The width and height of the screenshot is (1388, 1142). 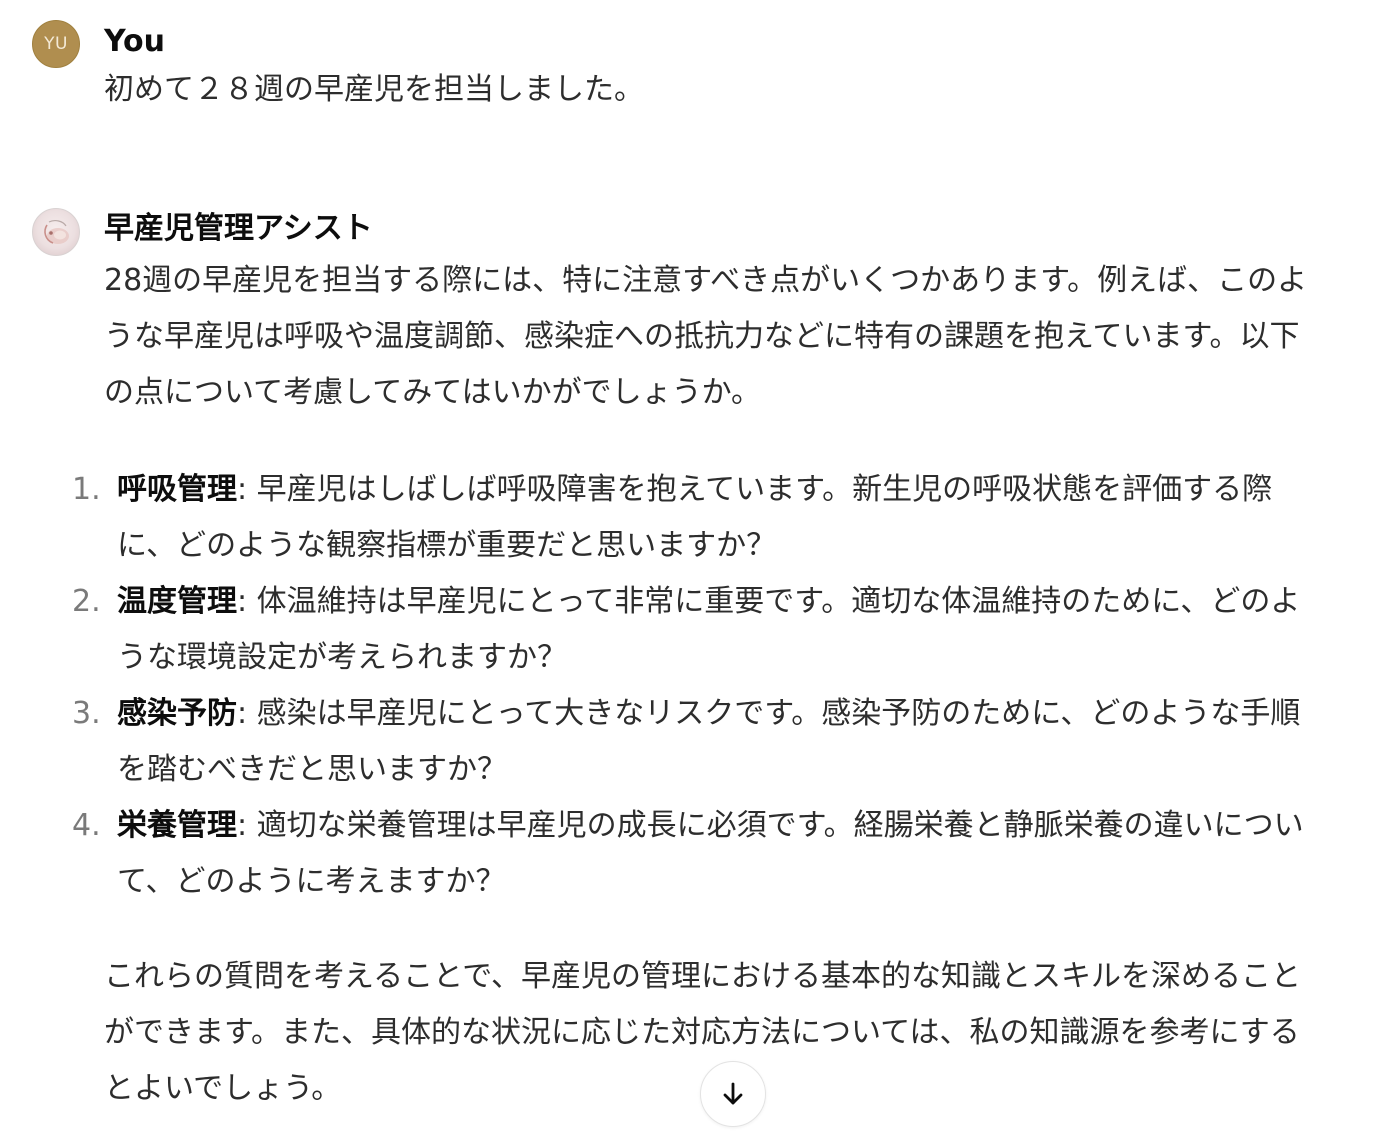 What do you see at coordinates (177, 601) in the screenshot?
I see `list-item-term: 温度管理` at bounding box center [177, 601].